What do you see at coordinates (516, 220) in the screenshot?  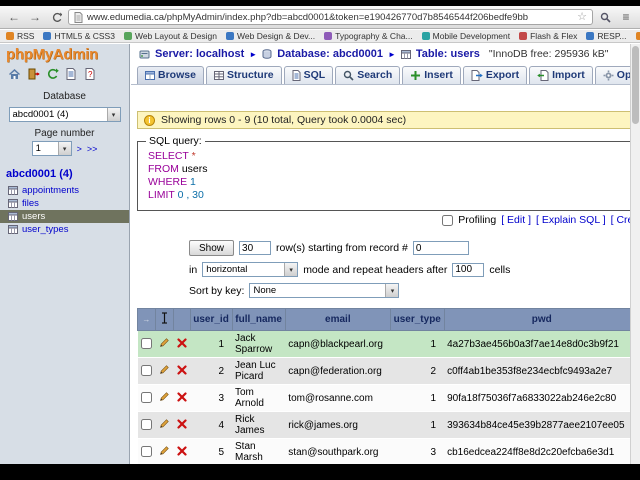 I see `edit-query-link: [ Edit ]` at bounding box center [516, 220].